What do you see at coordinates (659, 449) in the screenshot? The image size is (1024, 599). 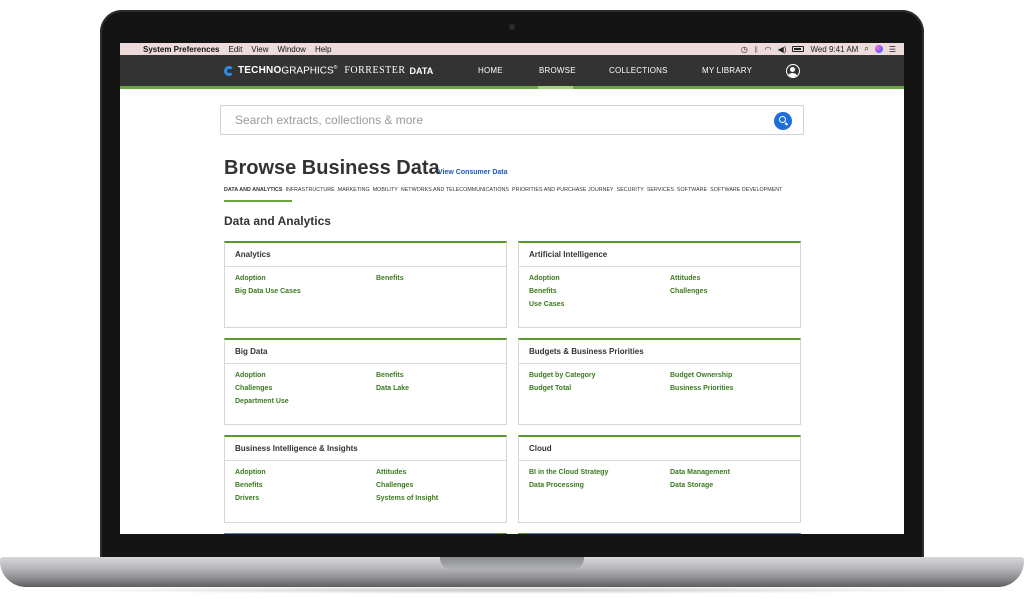 I see `card-title: Cloud` at bounding box center [659, 449].